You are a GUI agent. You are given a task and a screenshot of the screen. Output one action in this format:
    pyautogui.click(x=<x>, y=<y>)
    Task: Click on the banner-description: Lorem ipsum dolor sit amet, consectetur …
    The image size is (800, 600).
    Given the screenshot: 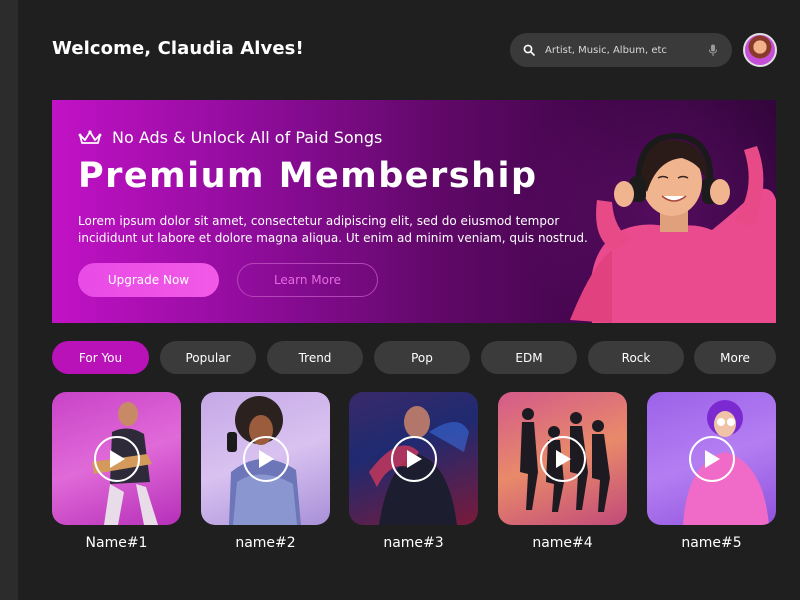 What is the action you would take?
    pyautogui.click(x=338, y=230)
    